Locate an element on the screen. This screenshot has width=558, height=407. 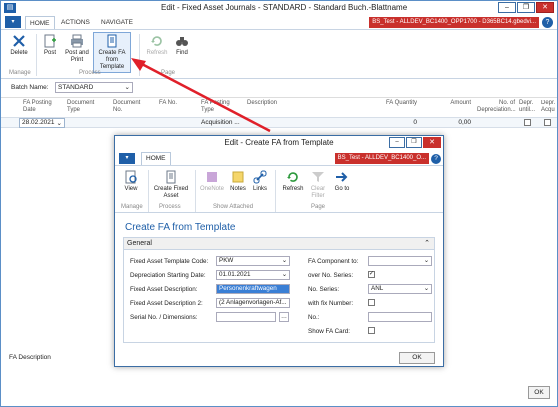
find-button: Find is located at coordinates (182, 45).